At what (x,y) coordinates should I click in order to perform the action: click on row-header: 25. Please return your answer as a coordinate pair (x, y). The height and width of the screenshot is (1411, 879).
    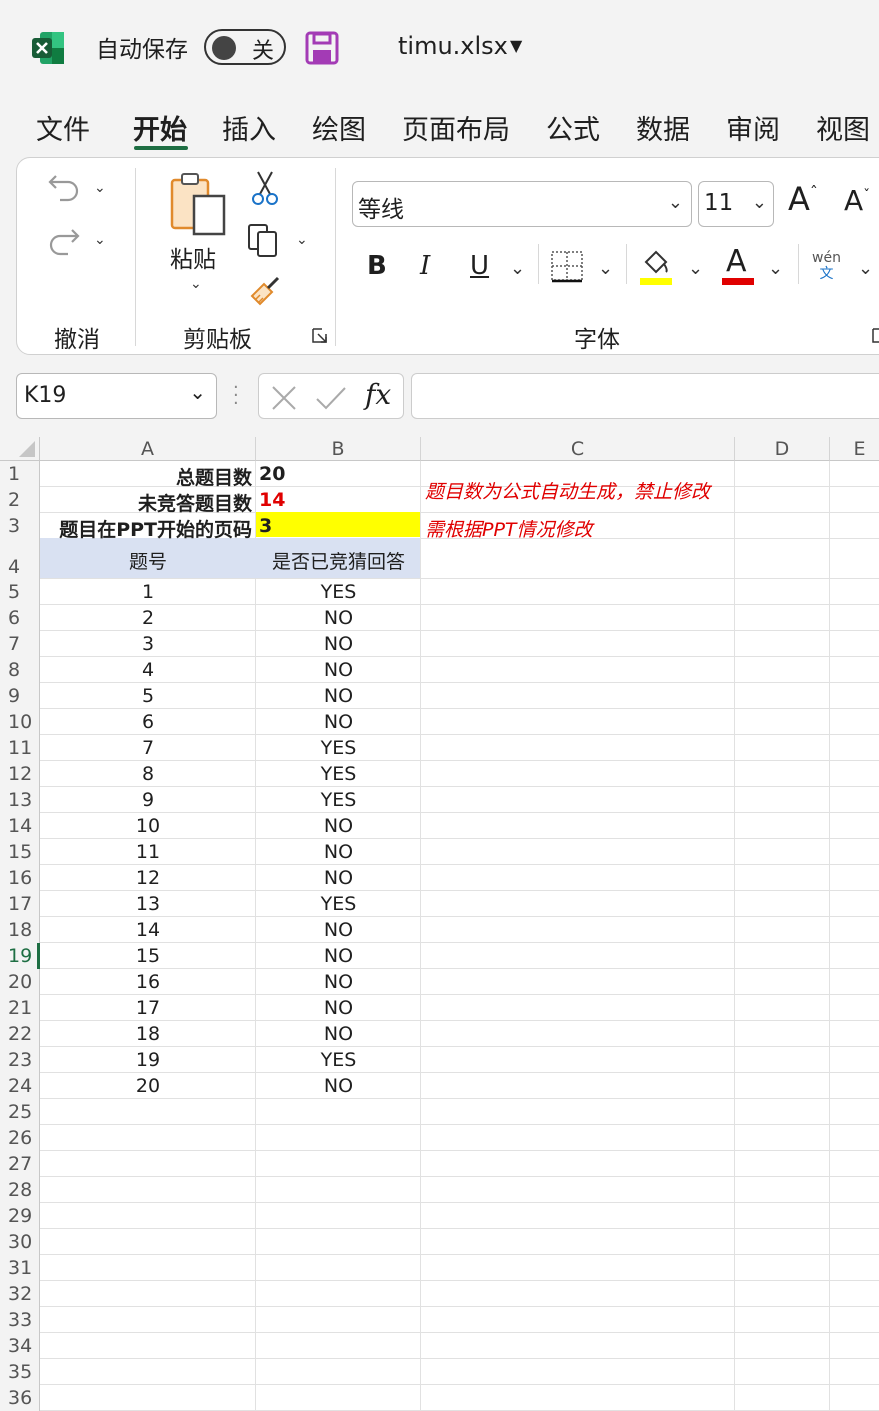
    Looking at the image, I should click on (20, 1112).